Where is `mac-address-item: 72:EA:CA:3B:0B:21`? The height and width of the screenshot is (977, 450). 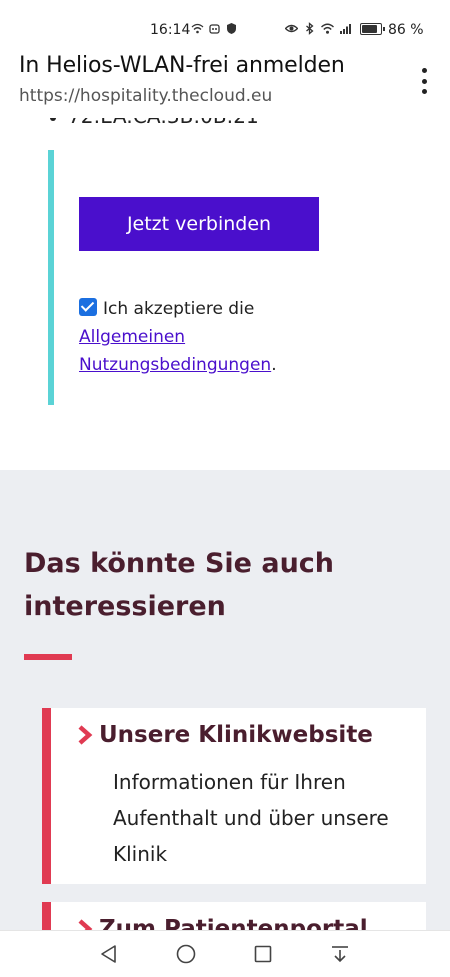 mac-address-item: 72:EA:CA:3B:0B:21 is located at coordinates (154, 123).